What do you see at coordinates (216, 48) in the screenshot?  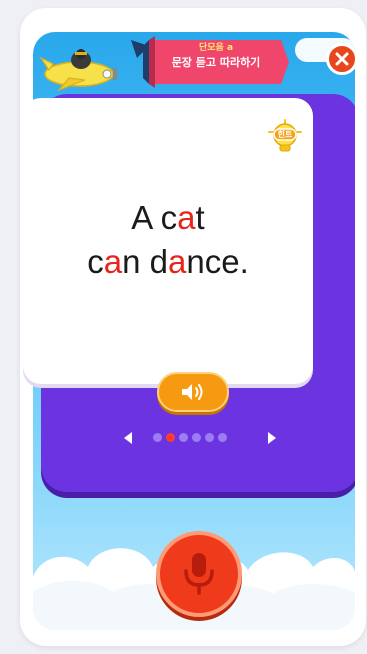 I see `ribbon-subtitle: 단모음 a` at bounding box center [216, 48].